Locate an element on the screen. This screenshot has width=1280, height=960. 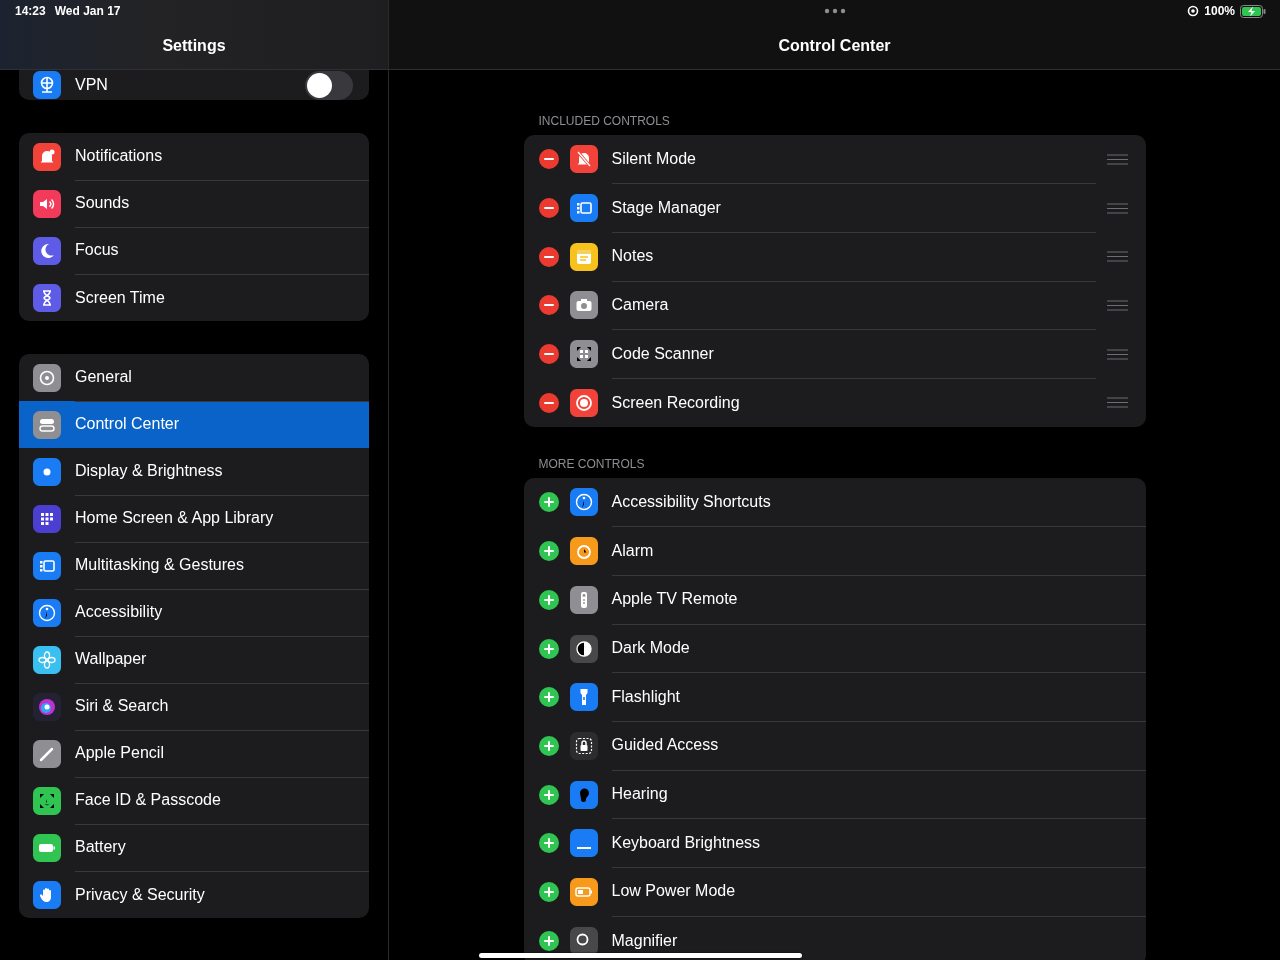
sidebar-item: Home Screen & App Library is located at coordinates (194, 518).